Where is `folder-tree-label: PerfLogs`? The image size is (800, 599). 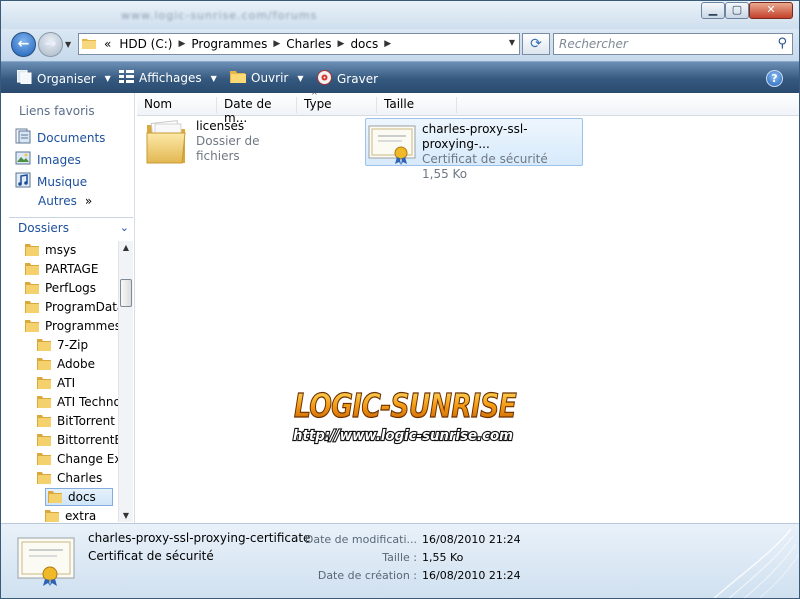
folder-tree-label: PerfLogs is located at coordinates (71, 288).